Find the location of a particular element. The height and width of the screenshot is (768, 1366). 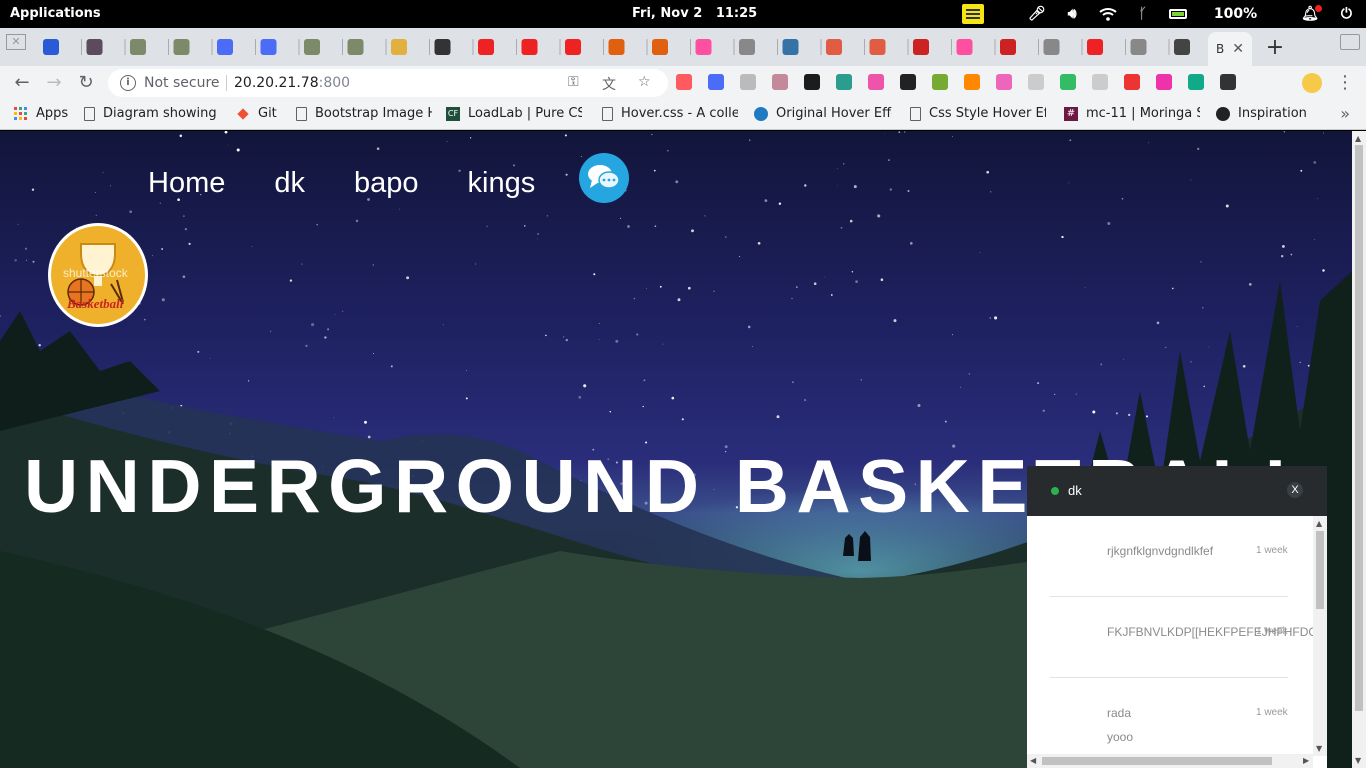

reload-icon: ↻ is located at coordinates (86, 83).